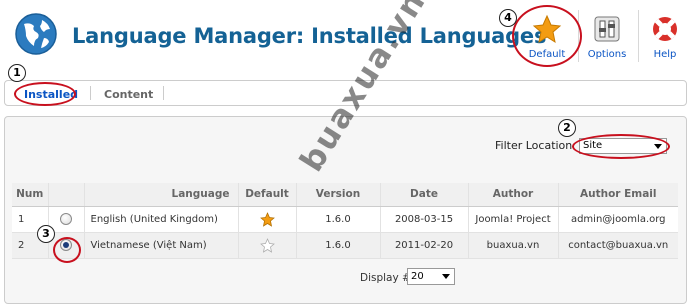 The image size is (691, 308). What do you see at coordinates (45, 94) in the screenshot?
I see `callout-ring-installed` at bounding box center [45, 94].